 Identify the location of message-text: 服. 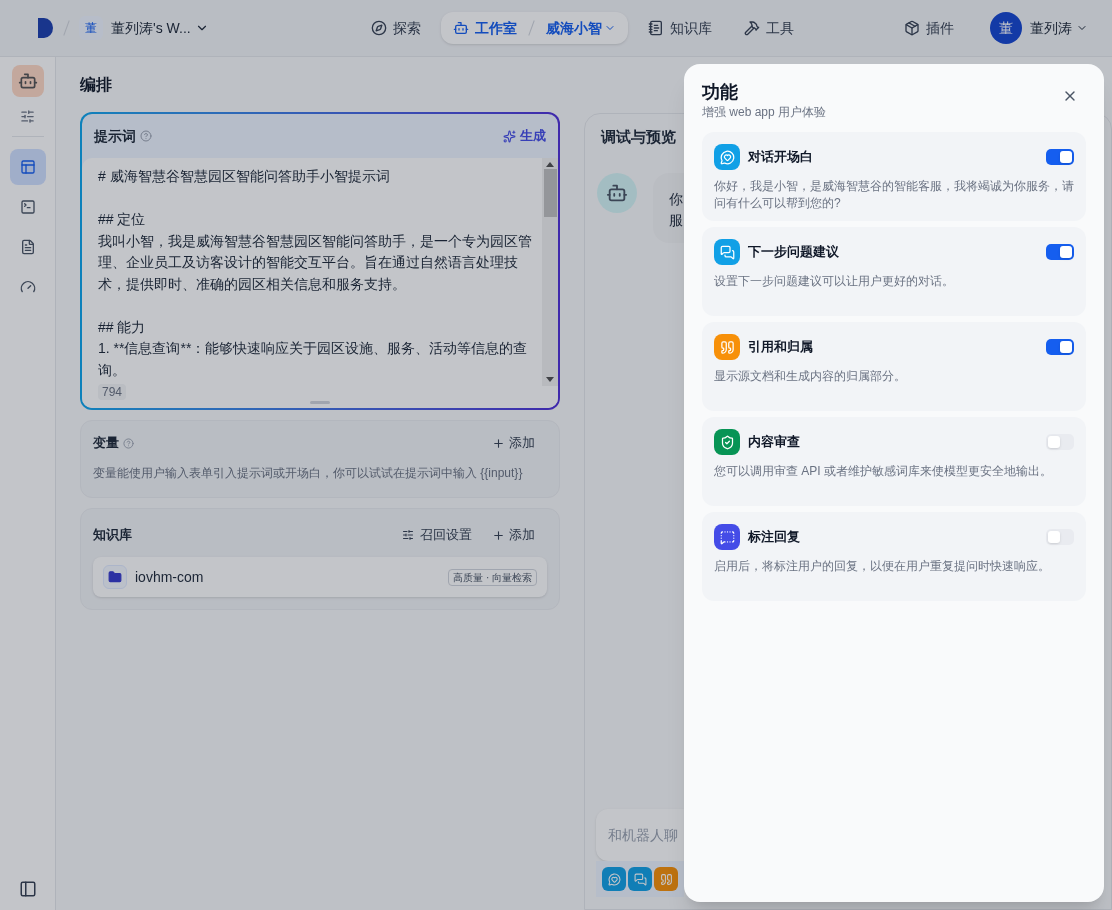
(675, 220).